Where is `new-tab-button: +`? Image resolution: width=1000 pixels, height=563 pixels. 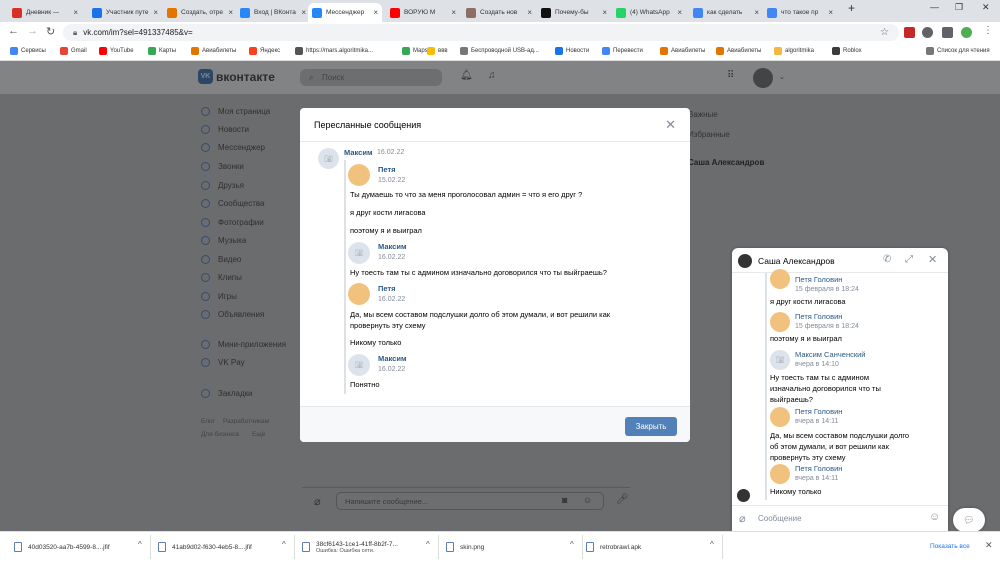 new-tab-button: + is located at coordinates (851, 8).